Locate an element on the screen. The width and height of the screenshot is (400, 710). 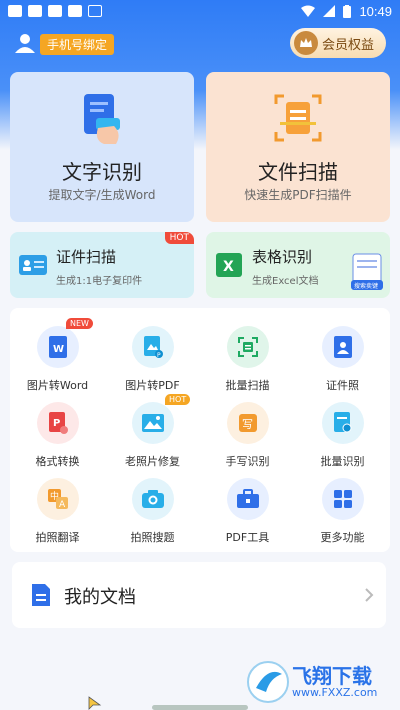
table-recognition-card: X 表格识别 生成Excel文档 搜索卖键 is located at coordinates (298, 265).